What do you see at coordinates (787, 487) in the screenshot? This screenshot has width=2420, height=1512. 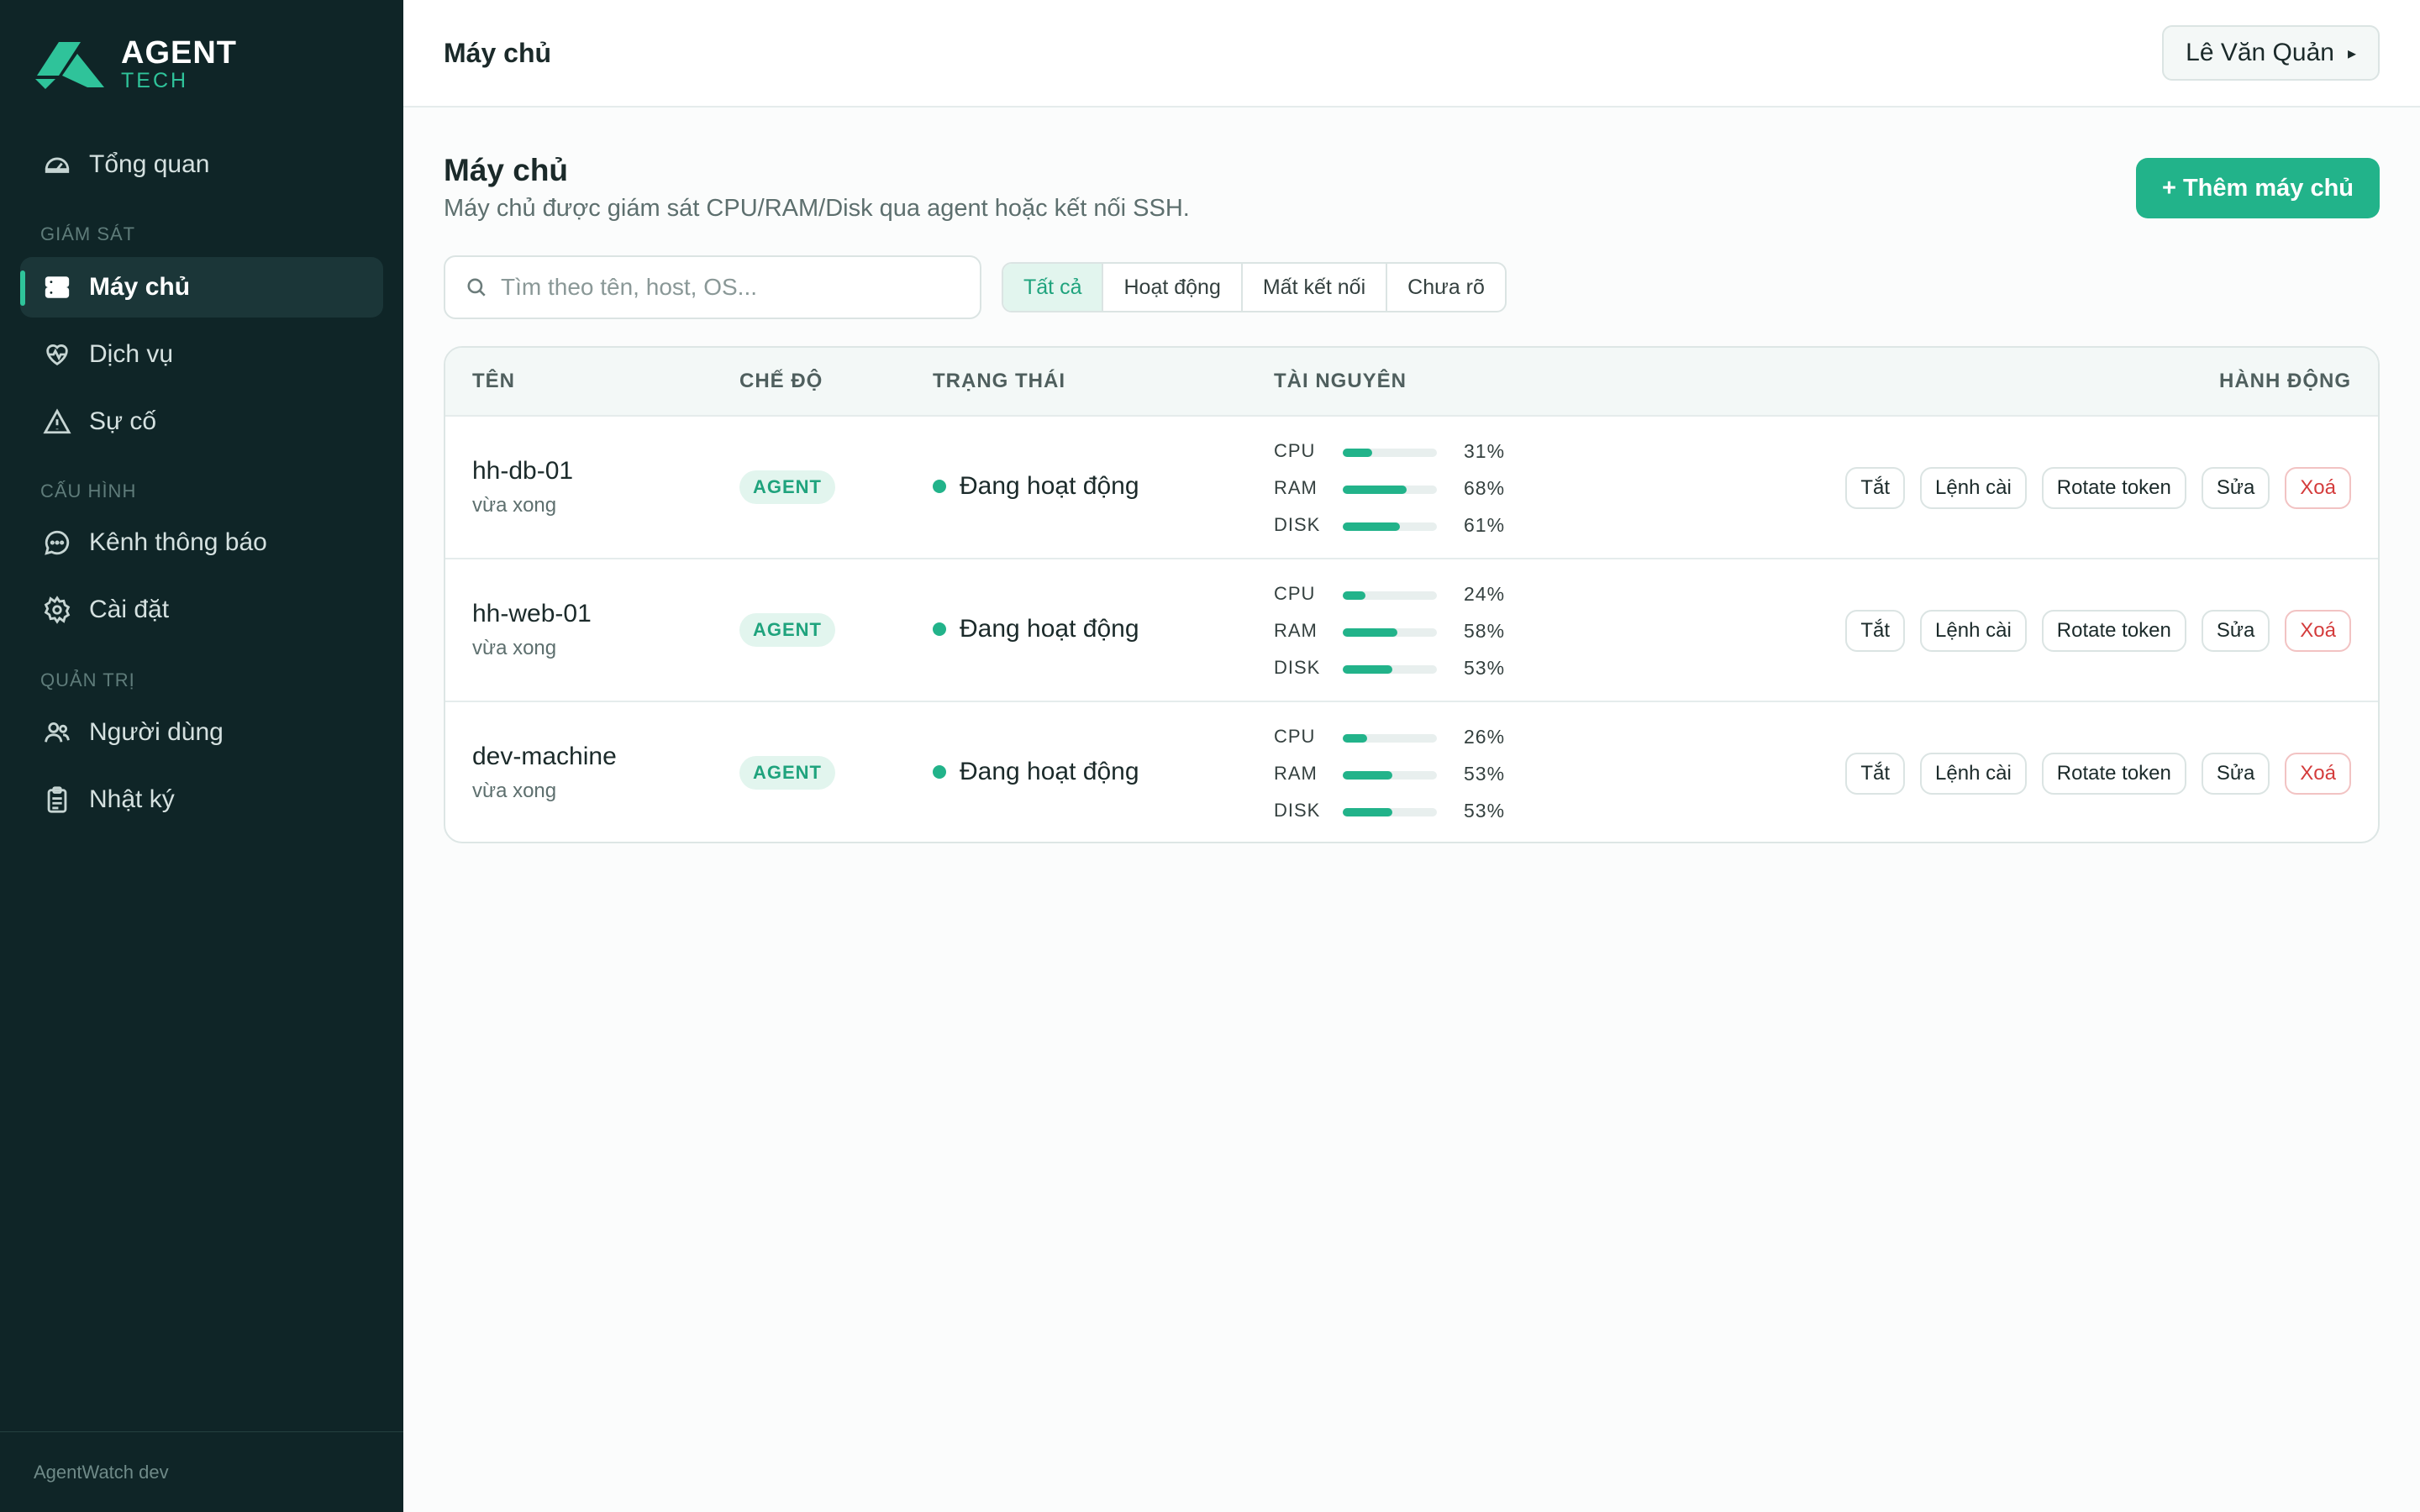 I see `mode-badge: AGENT` at bounding box center [787, 487].